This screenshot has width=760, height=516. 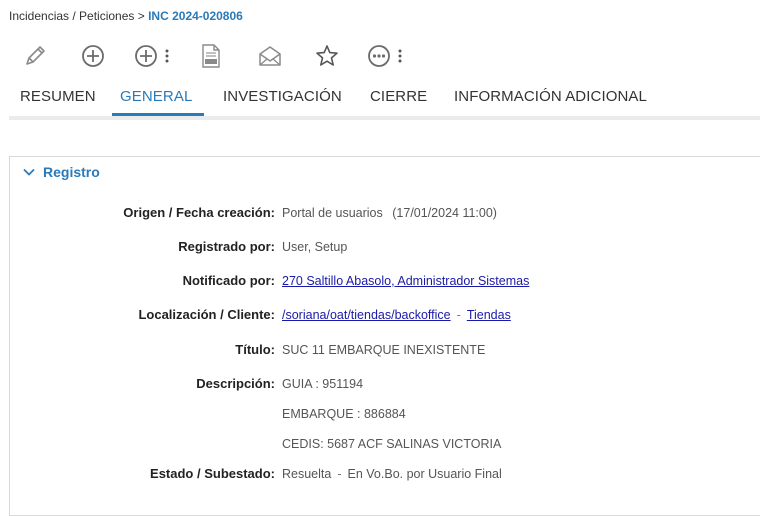 I want to click on origen-value: Portal de usuarios, so click(x=332, y=213).